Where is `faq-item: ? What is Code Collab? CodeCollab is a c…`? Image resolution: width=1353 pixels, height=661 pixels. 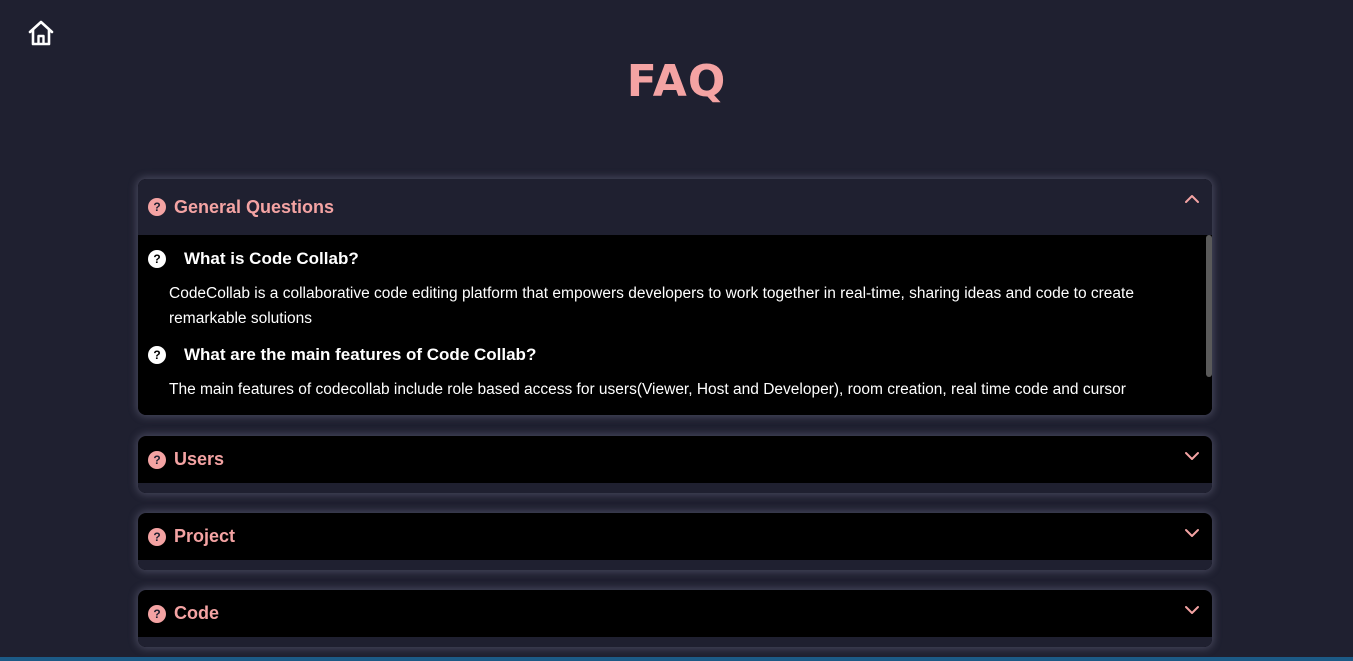
faq-item: ? What is Code Collab? CodeCollab is a c… is located at coordinates (675, 289).